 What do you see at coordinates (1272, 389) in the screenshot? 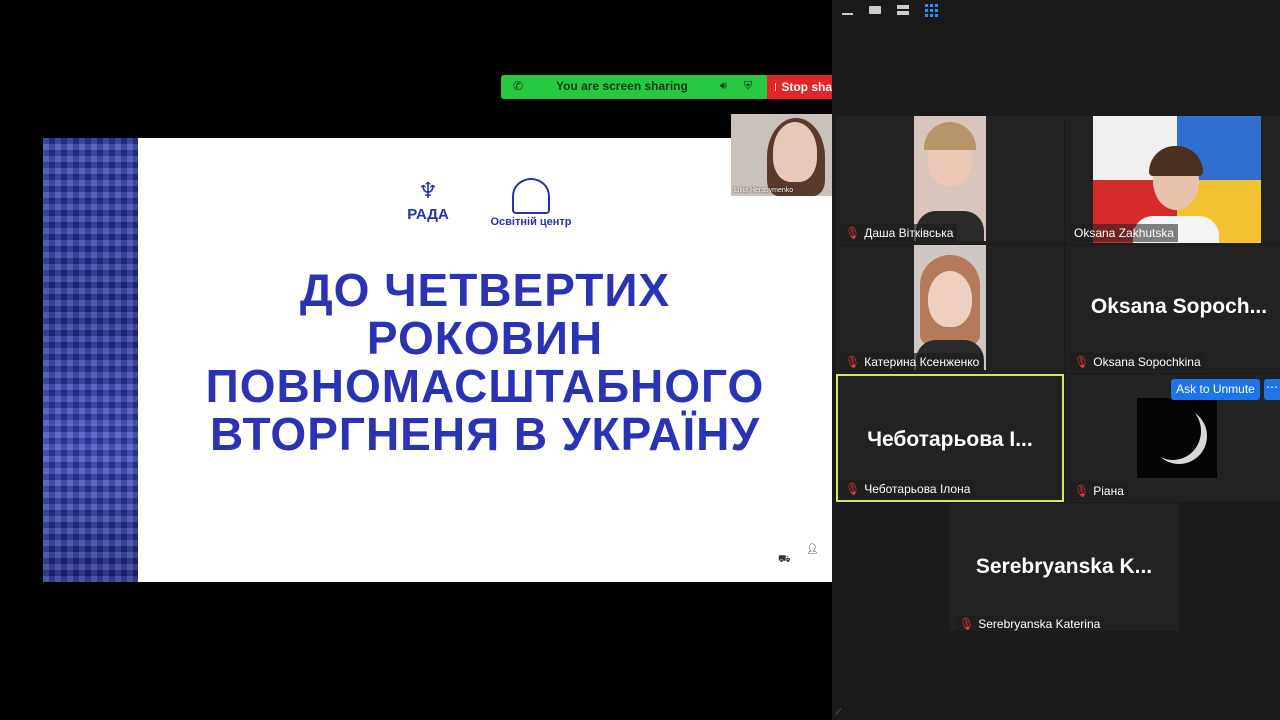
I see `more-options-button: ⋯` at bounding box center [1272, 389].